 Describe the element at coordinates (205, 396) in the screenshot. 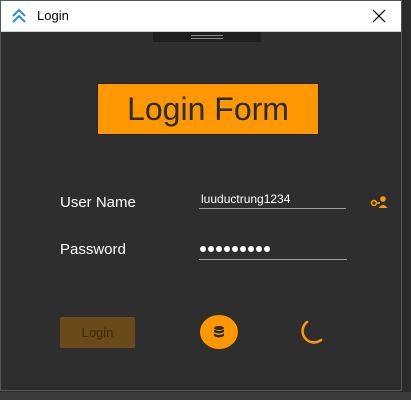

I see `background-ide-bottom` at that location.